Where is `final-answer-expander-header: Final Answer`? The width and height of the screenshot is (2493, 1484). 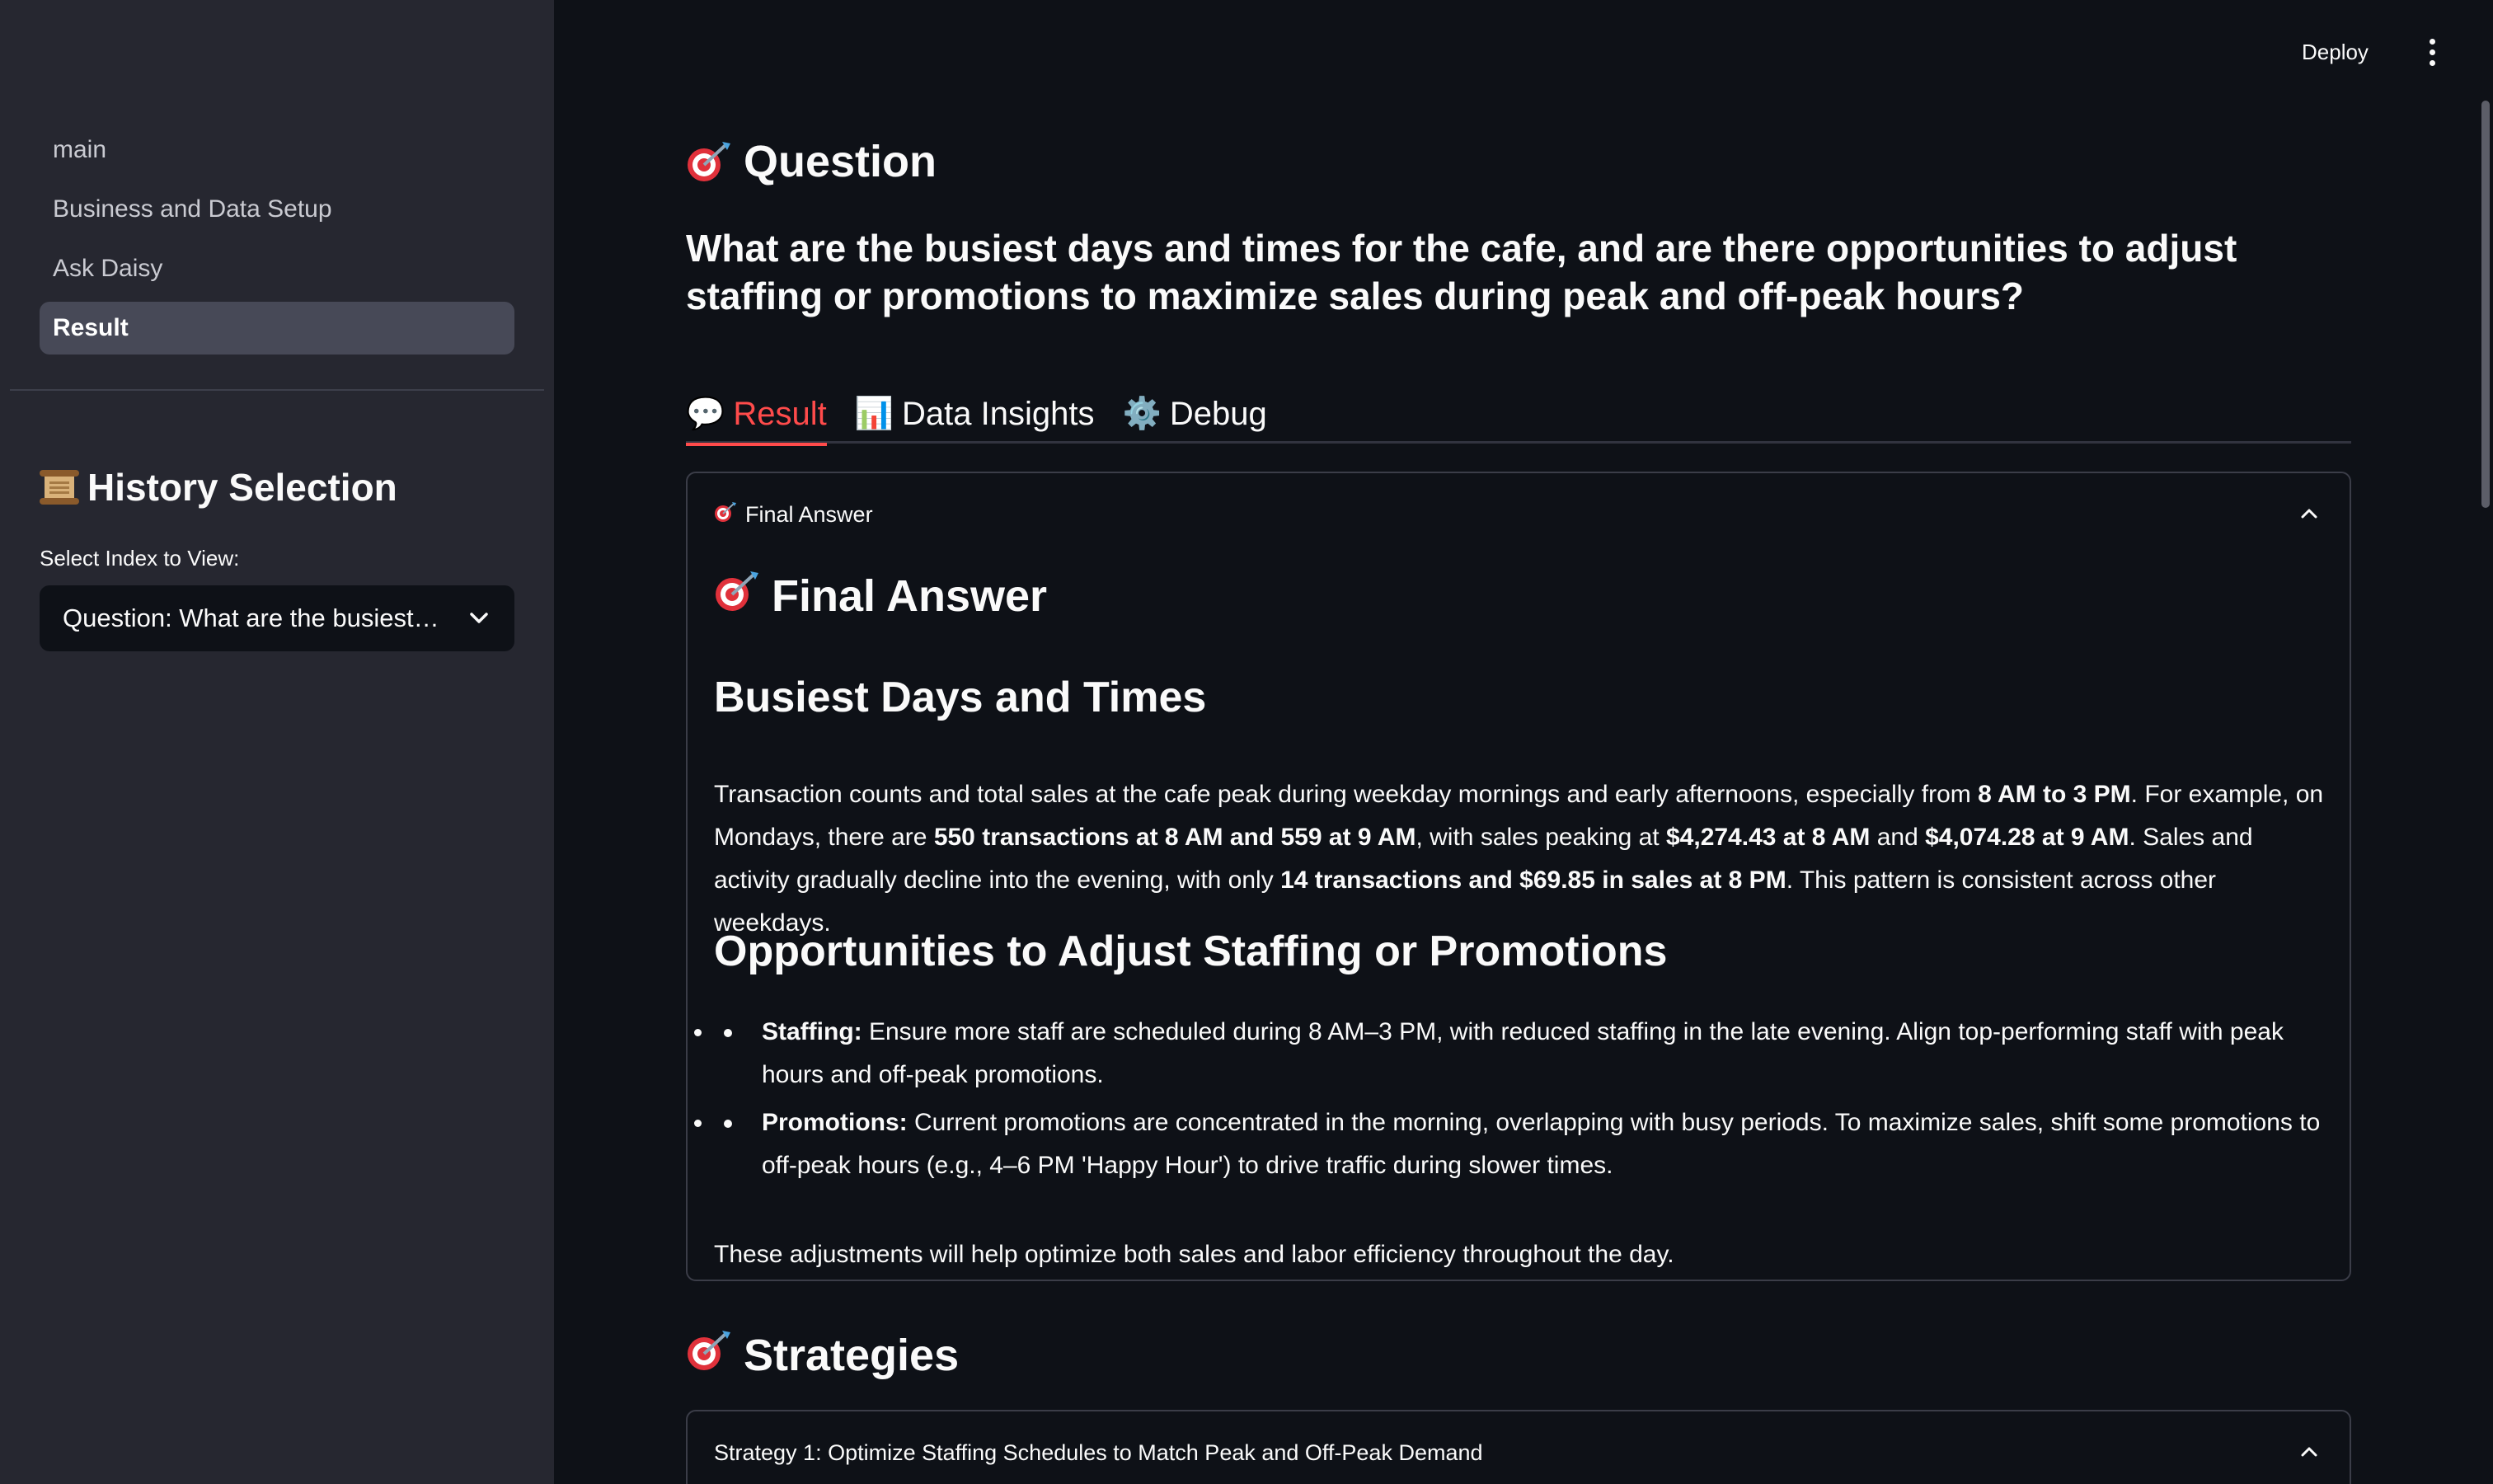
final-answer-expander-header: Final Answer is located at coordinates (793, 514).